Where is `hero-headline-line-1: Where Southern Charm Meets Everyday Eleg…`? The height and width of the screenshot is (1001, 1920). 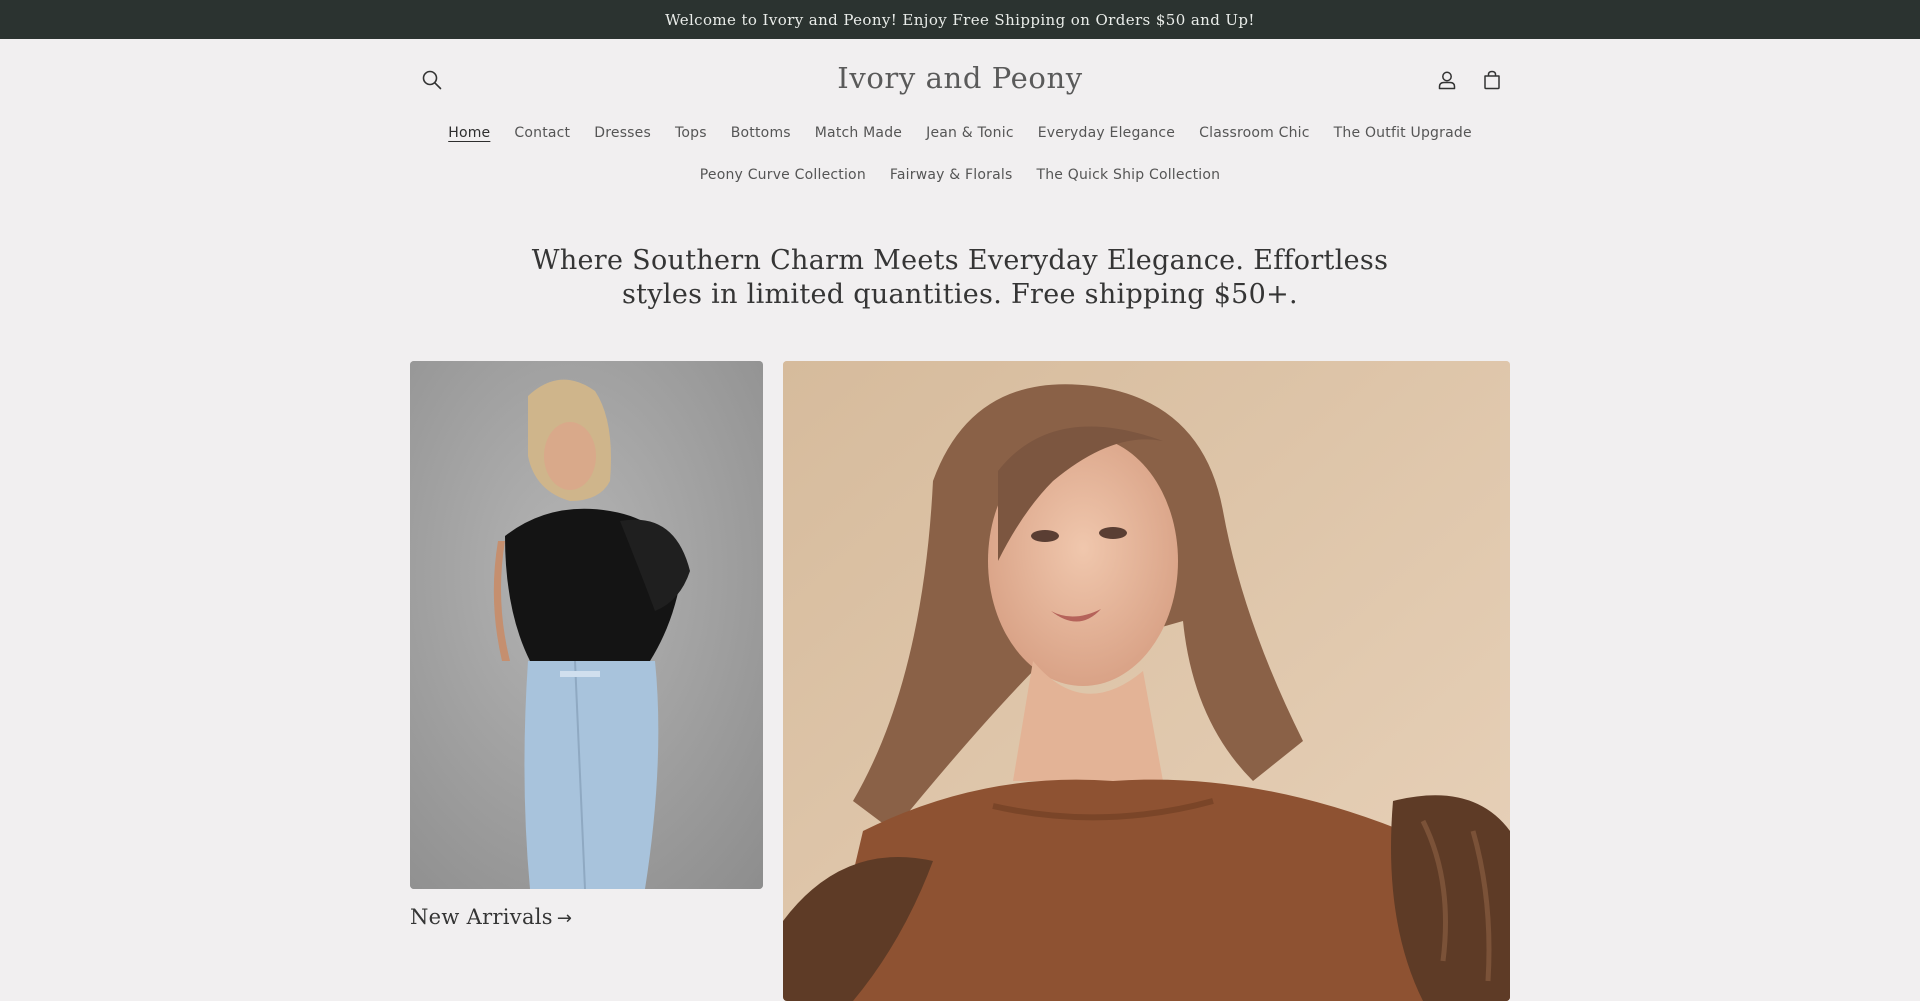 hero-headline-line-1: Where Southern Charm Meets Everyday Eleg… is located at coordinates (960, 260).